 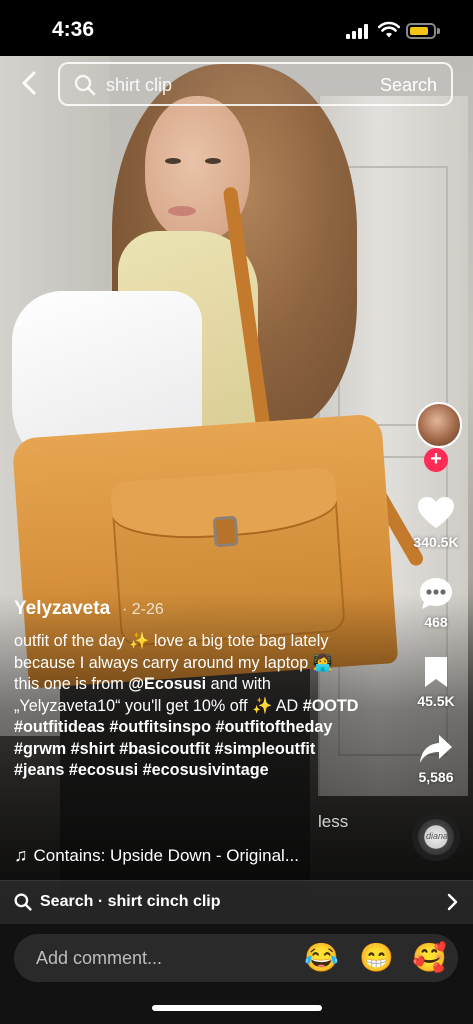 I want to click on post-date: · 2-26, so click(x=143, y=609).